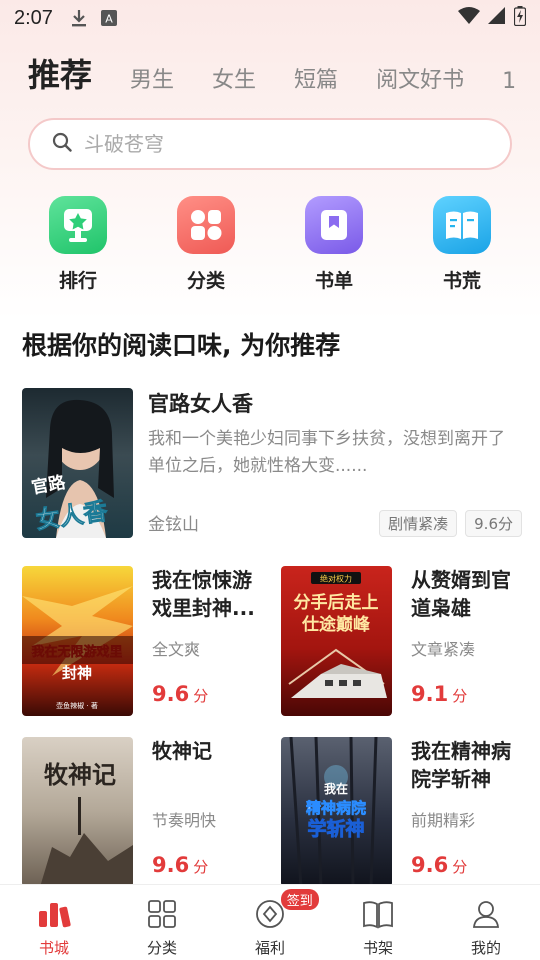 The height and width of the screenshot is (960, 540). What do you see at coordinates (270, 916) in the screenshot?
I see `welfare-icon` at bounding box center [270, 916].